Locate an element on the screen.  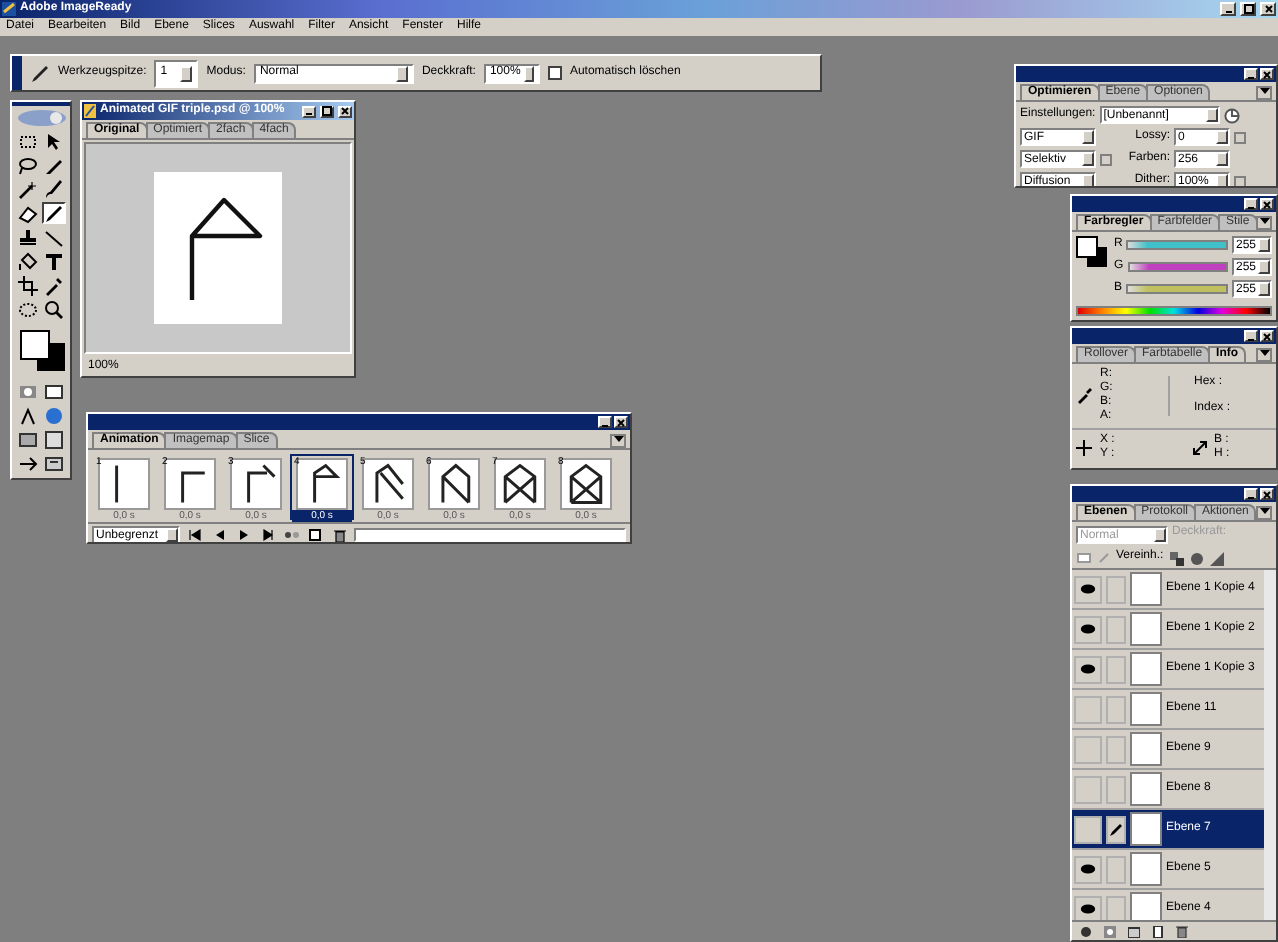
unify-visibility-icon is located at coordinates (1196, 558).